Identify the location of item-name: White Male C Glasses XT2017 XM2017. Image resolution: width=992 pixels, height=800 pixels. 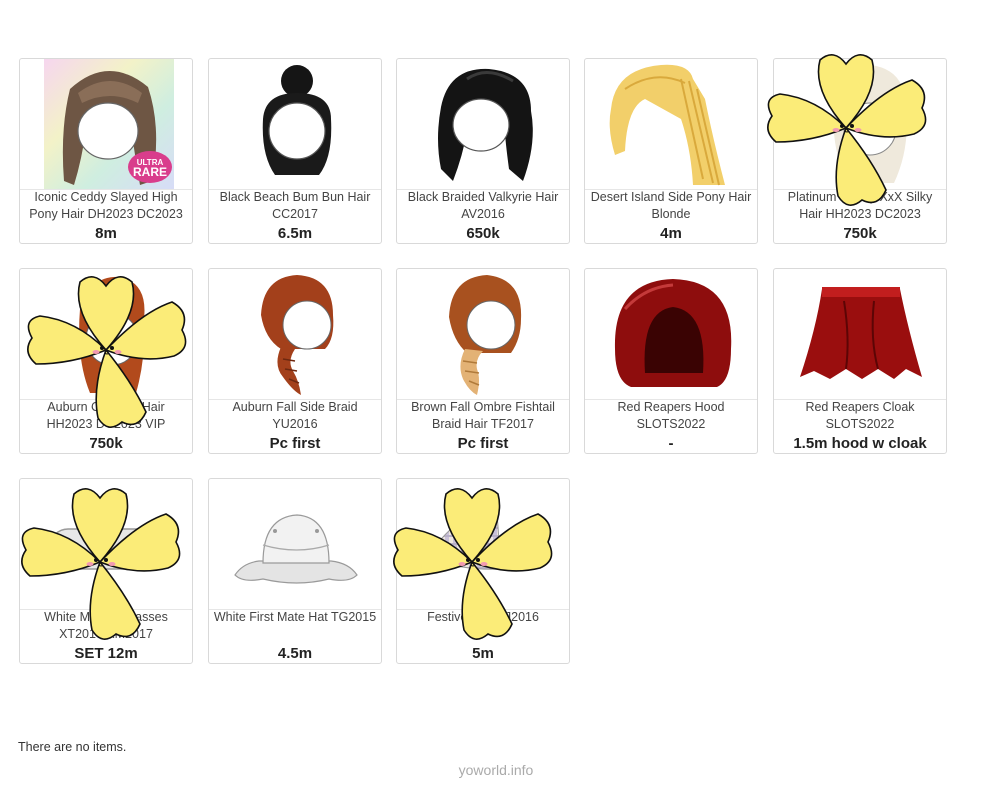
(106, 625).